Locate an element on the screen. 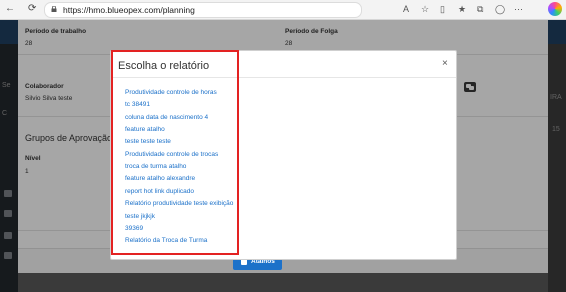 Image resolution: width=566 pixels, height=292 pixels. report-link: coluna data de nascimento 4 is located at coordinates (166, 118).